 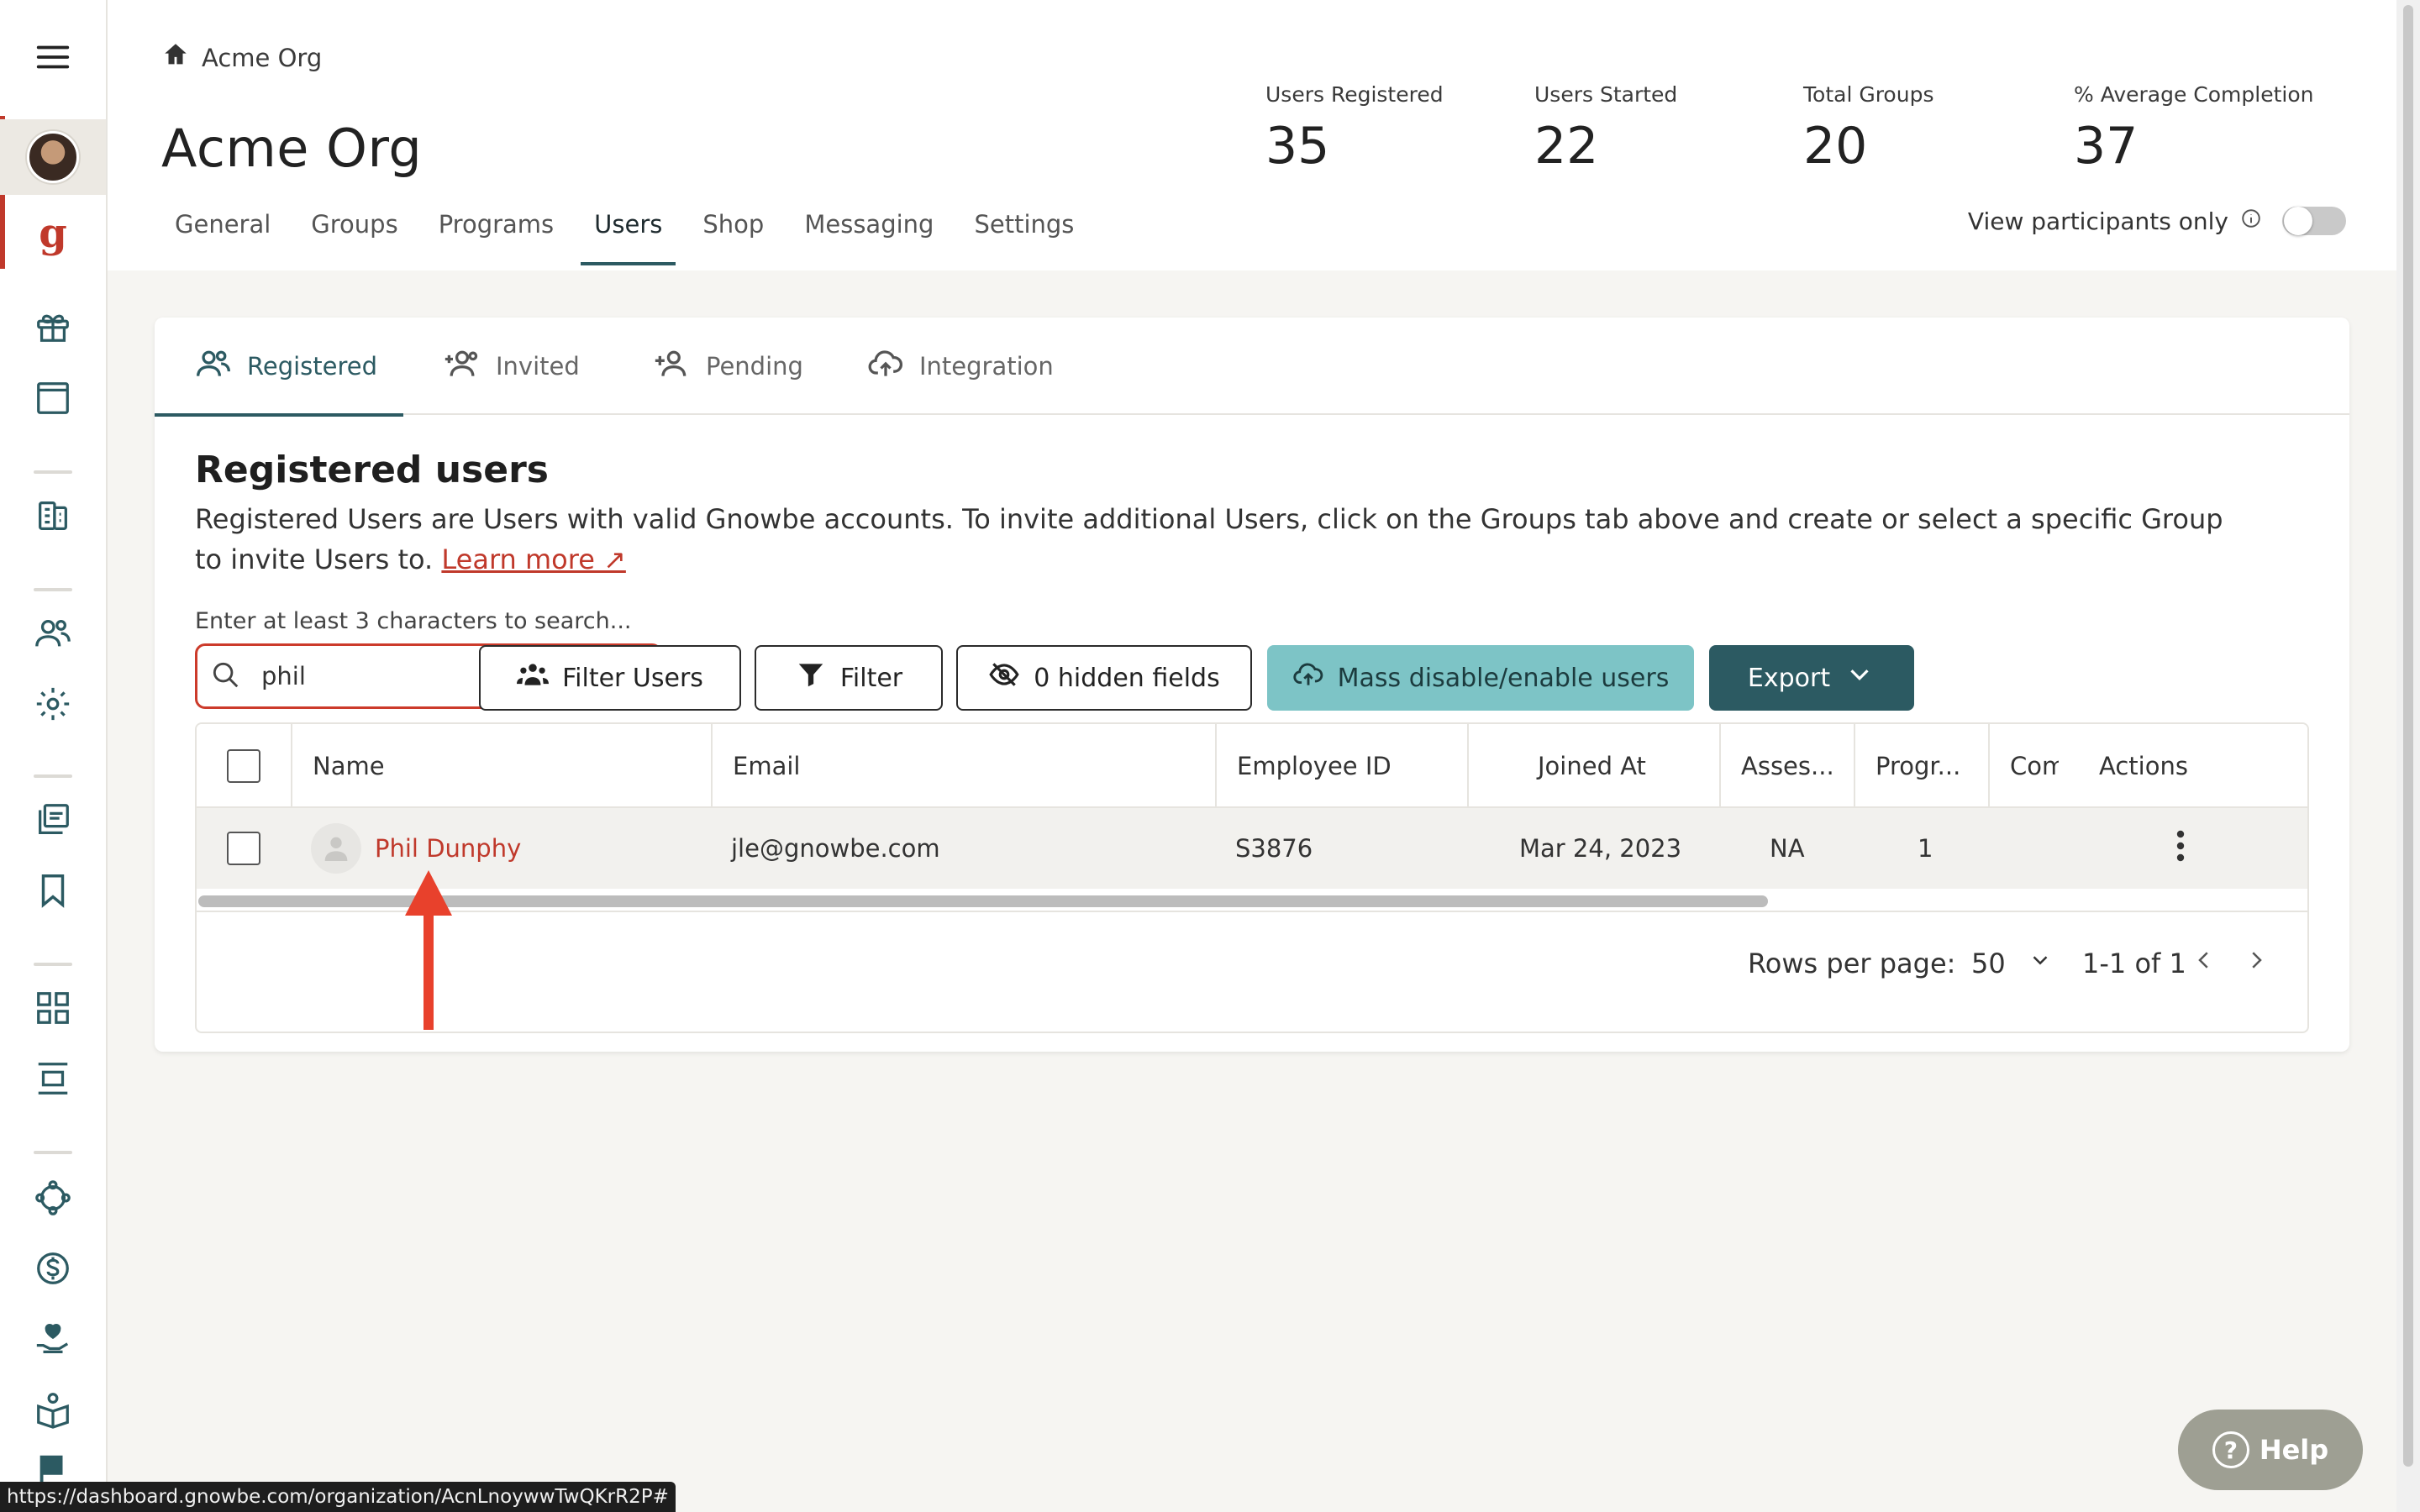 I want to click on tab-settings: Settings, so click(x=1023, y=235).